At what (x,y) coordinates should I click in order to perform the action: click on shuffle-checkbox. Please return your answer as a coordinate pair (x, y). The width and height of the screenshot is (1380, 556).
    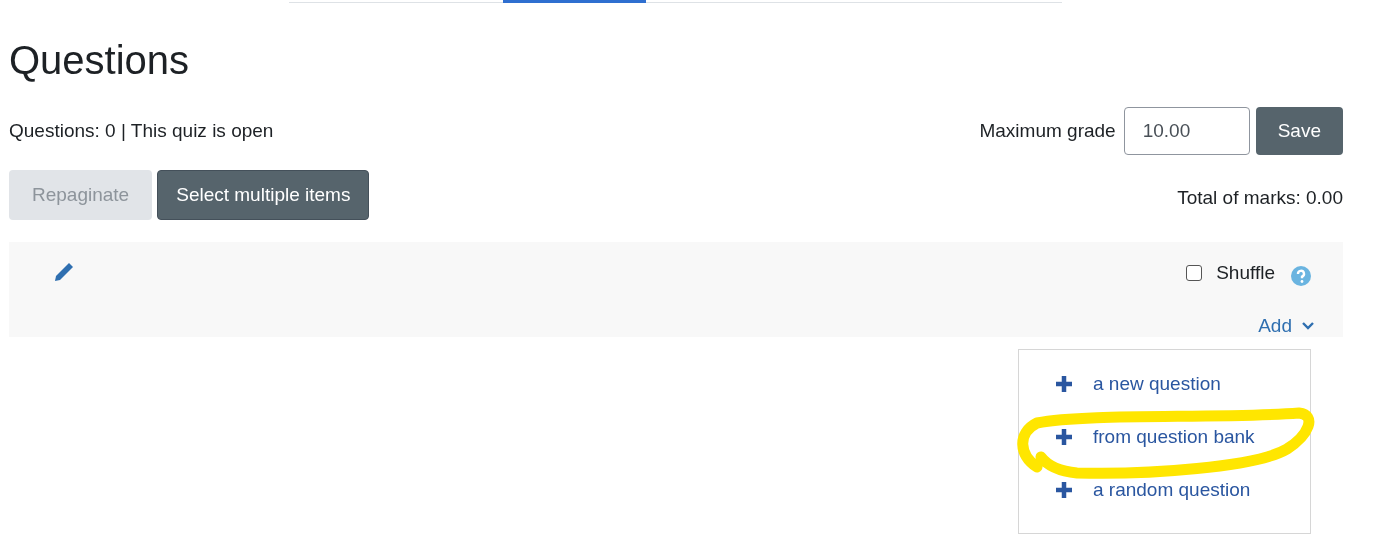
    Looking at the image, I should click on (1194, 273).